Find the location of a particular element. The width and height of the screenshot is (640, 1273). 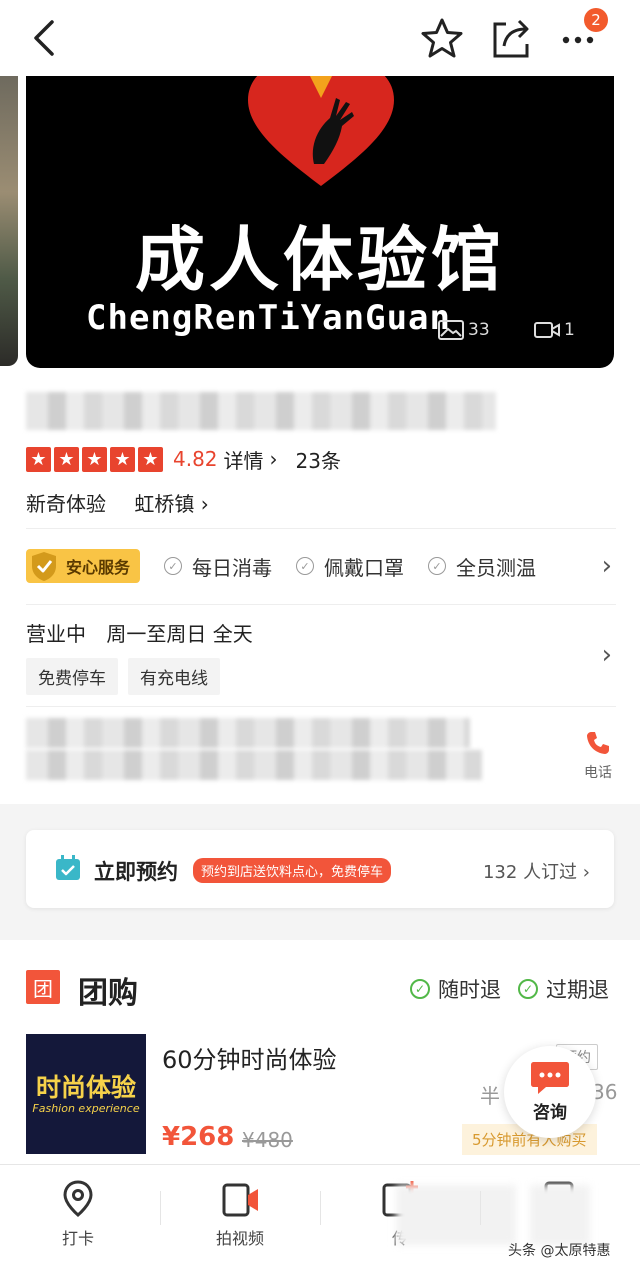

consult-button: 咨询 is located at coordinates (550, 1092).